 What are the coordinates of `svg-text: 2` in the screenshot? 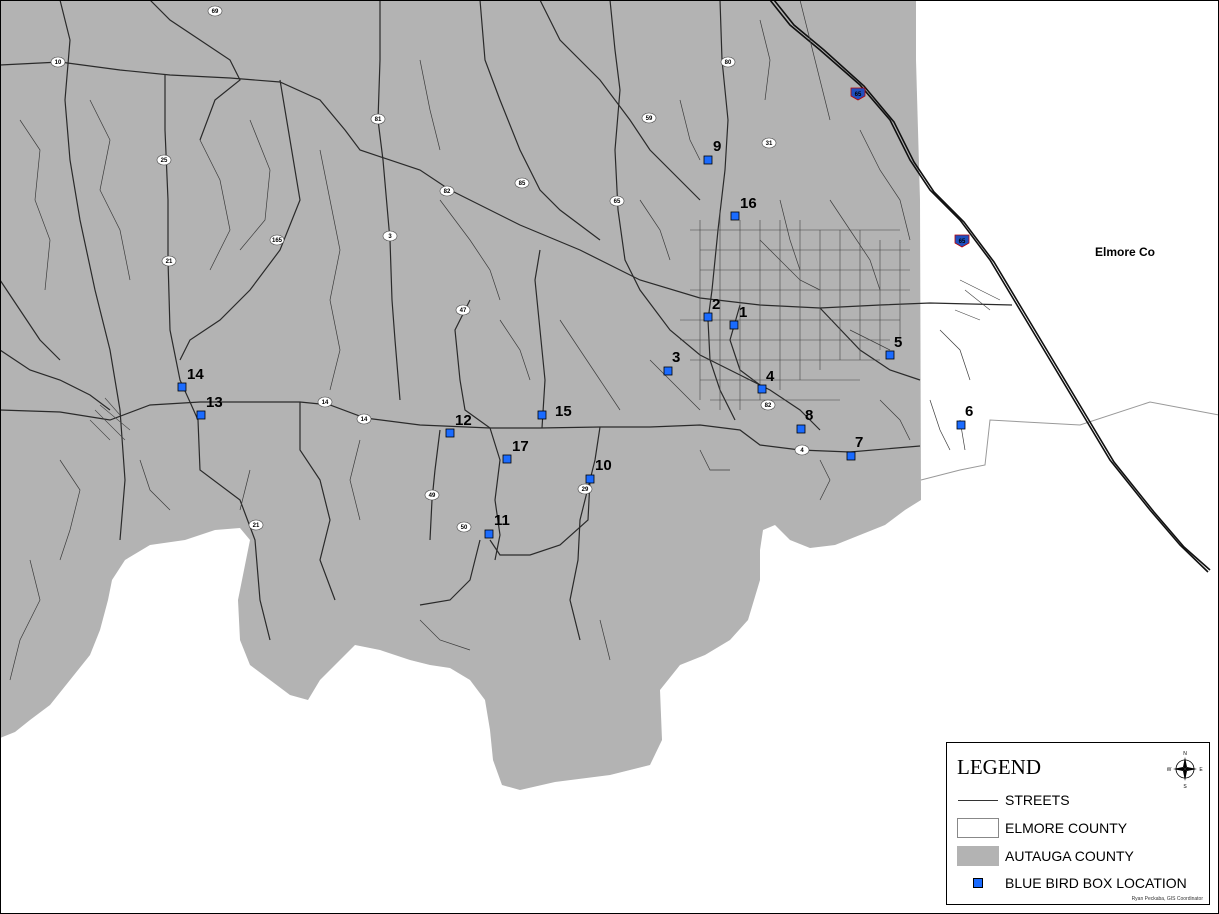 It's located at (716, 304).